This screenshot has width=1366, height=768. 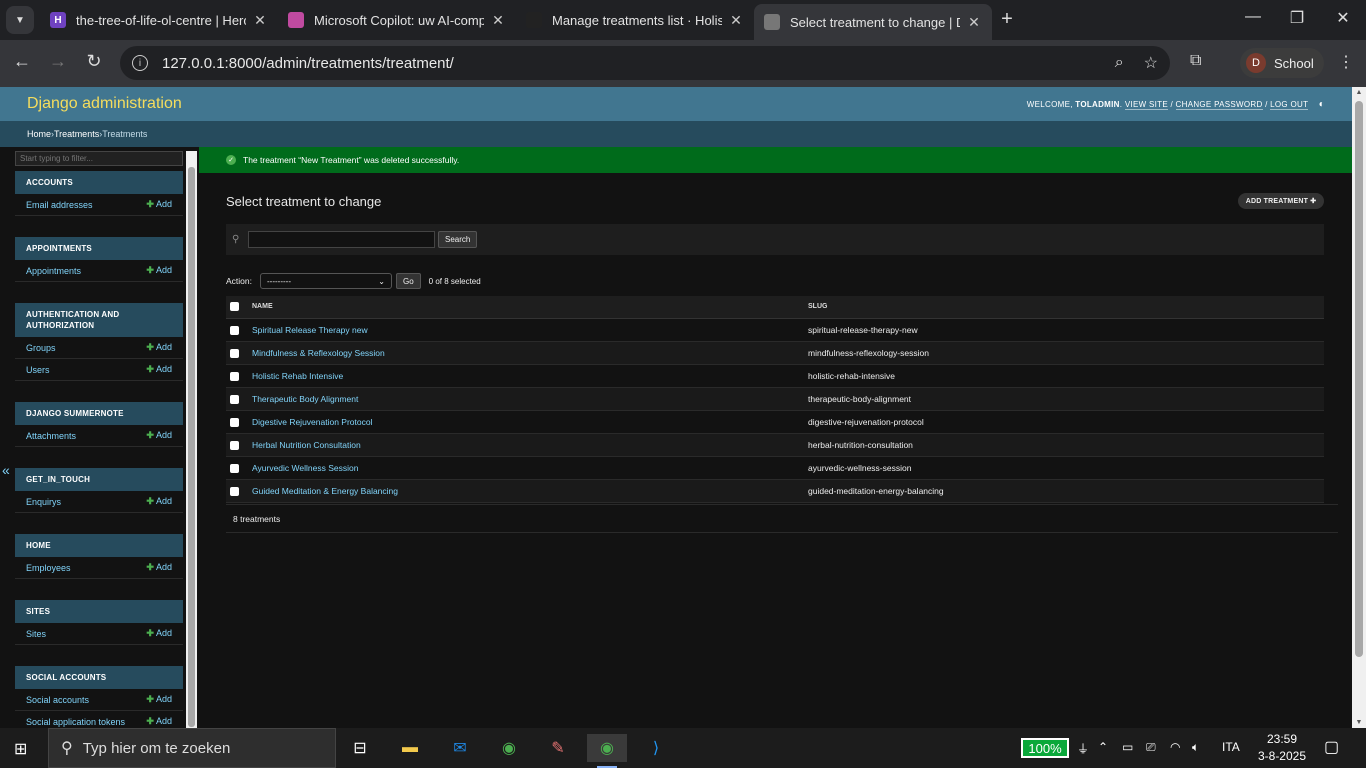 What do you see at coordinates (873, 22) in the screenshot?
I see `browser-tab: Select treatment to change | Dja ✕` at bounding box center [873, 22].